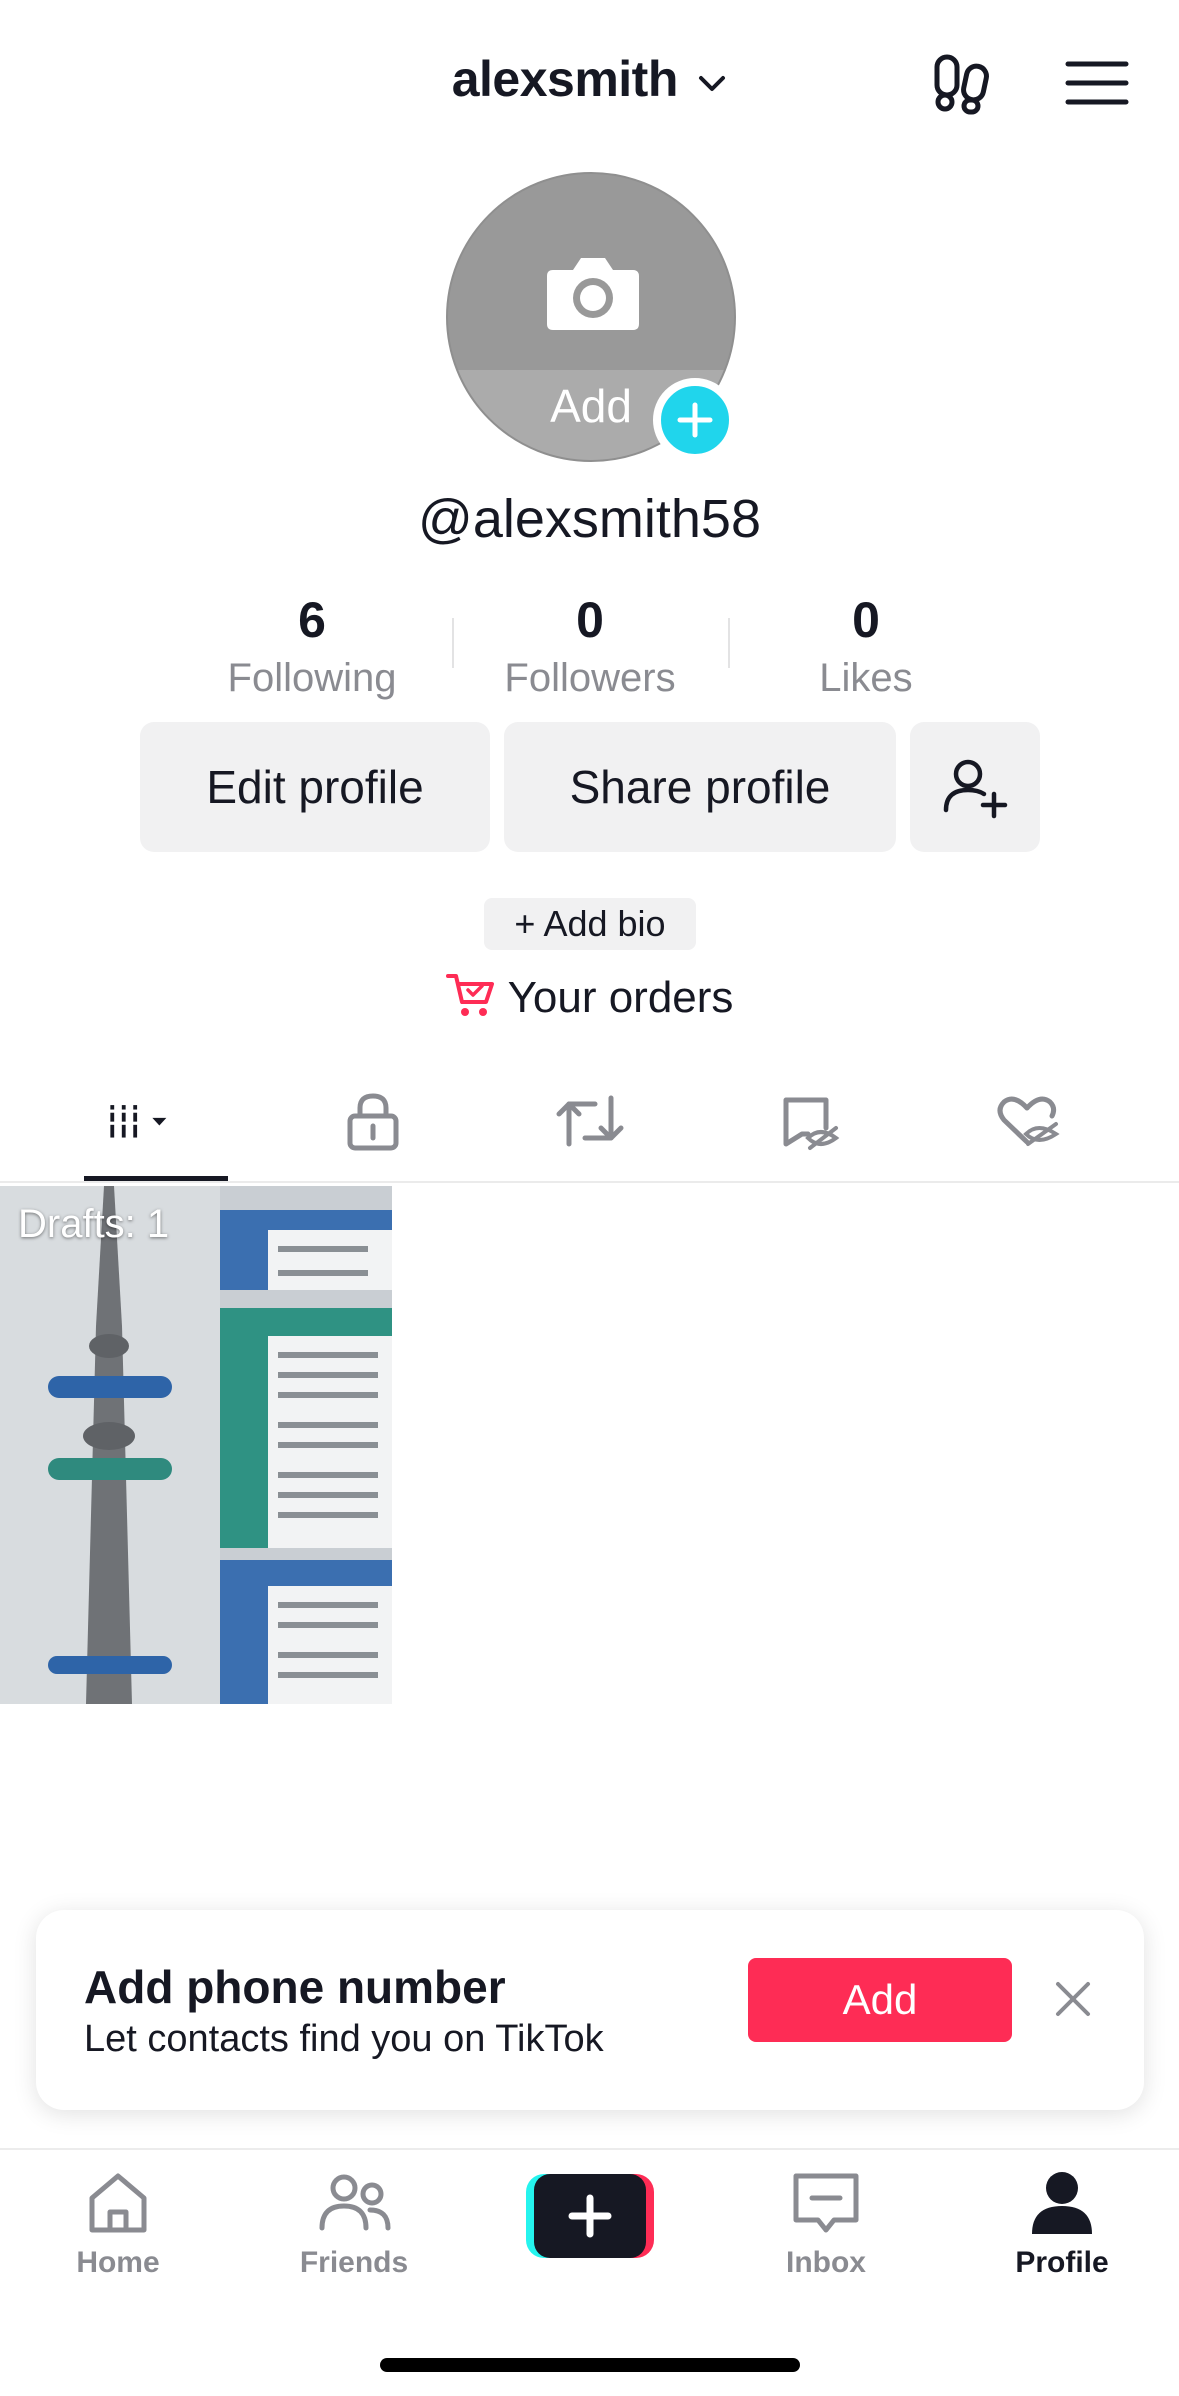  Describe the element at coordinates (315, 787) in the screenshot. I see `edit-profile-button: Edit profile` at that location.